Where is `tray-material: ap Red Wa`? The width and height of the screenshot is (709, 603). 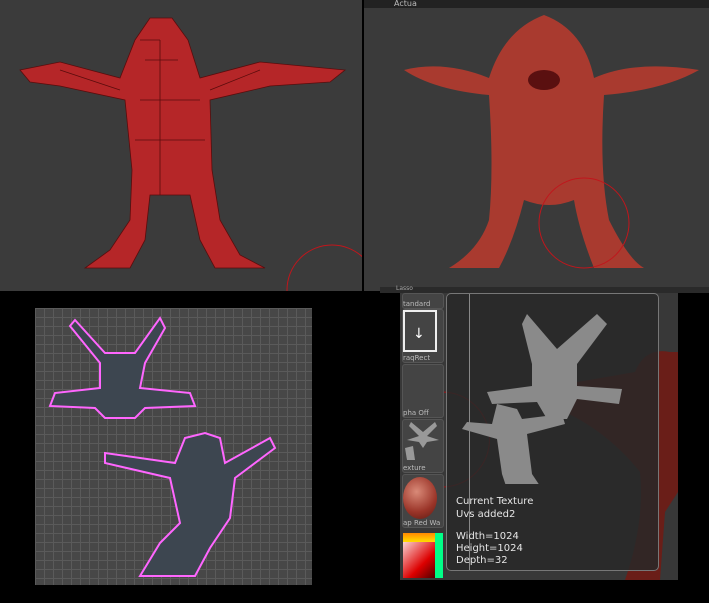 tray-material: ap Red Wa is located at coordinates (423, 501).